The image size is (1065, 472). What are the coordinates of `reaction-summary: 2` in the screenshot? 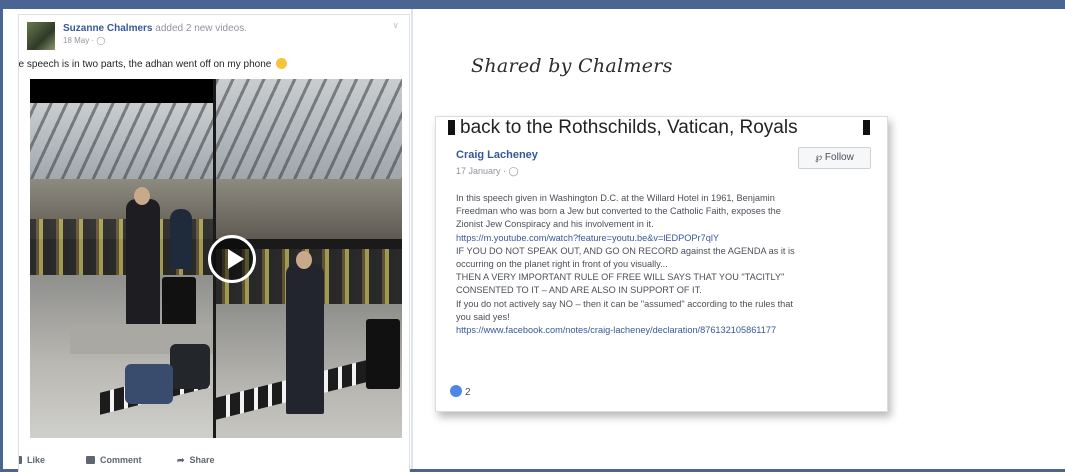 It's located at (460, 391).